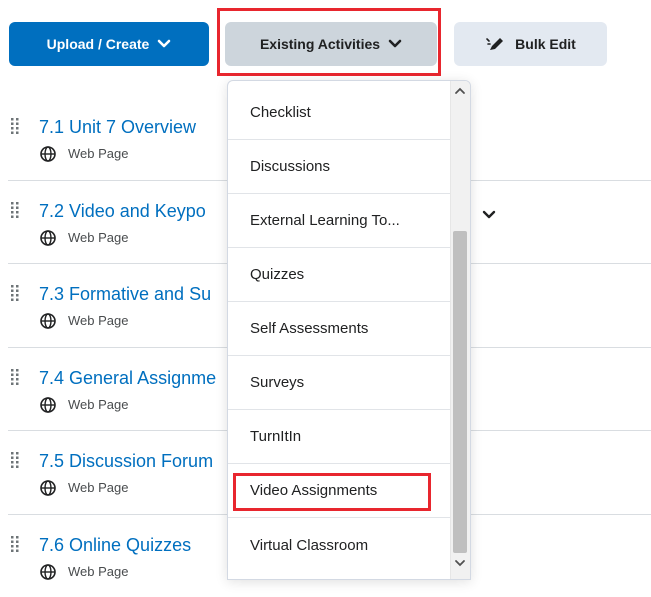  Describe the element at coordinates (115, 545) in the screenshot. I see `item-title: 7.6 Online Quizzes` at that location.